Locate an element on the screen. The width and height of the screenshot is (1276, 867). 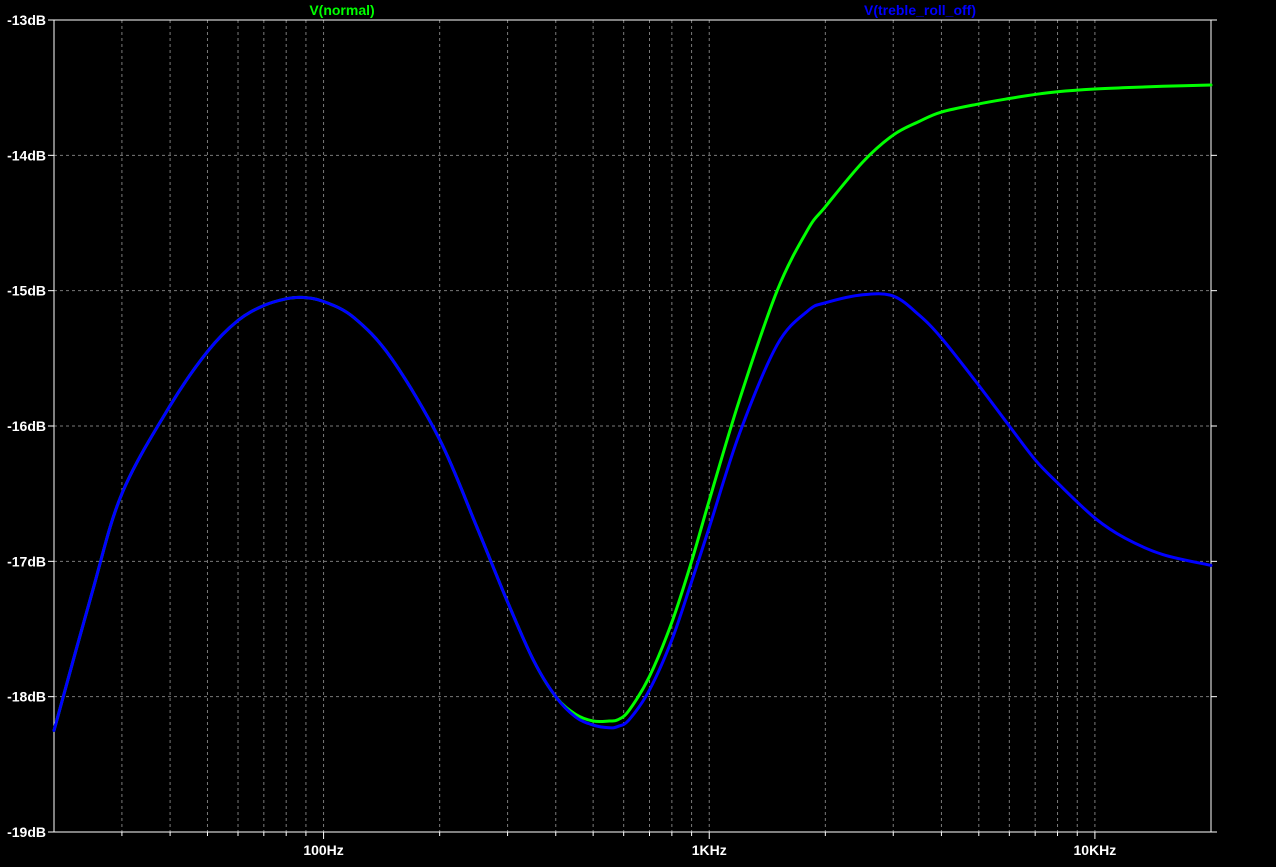
y-tick-label: -15dB is located at coordinates (26, 291).